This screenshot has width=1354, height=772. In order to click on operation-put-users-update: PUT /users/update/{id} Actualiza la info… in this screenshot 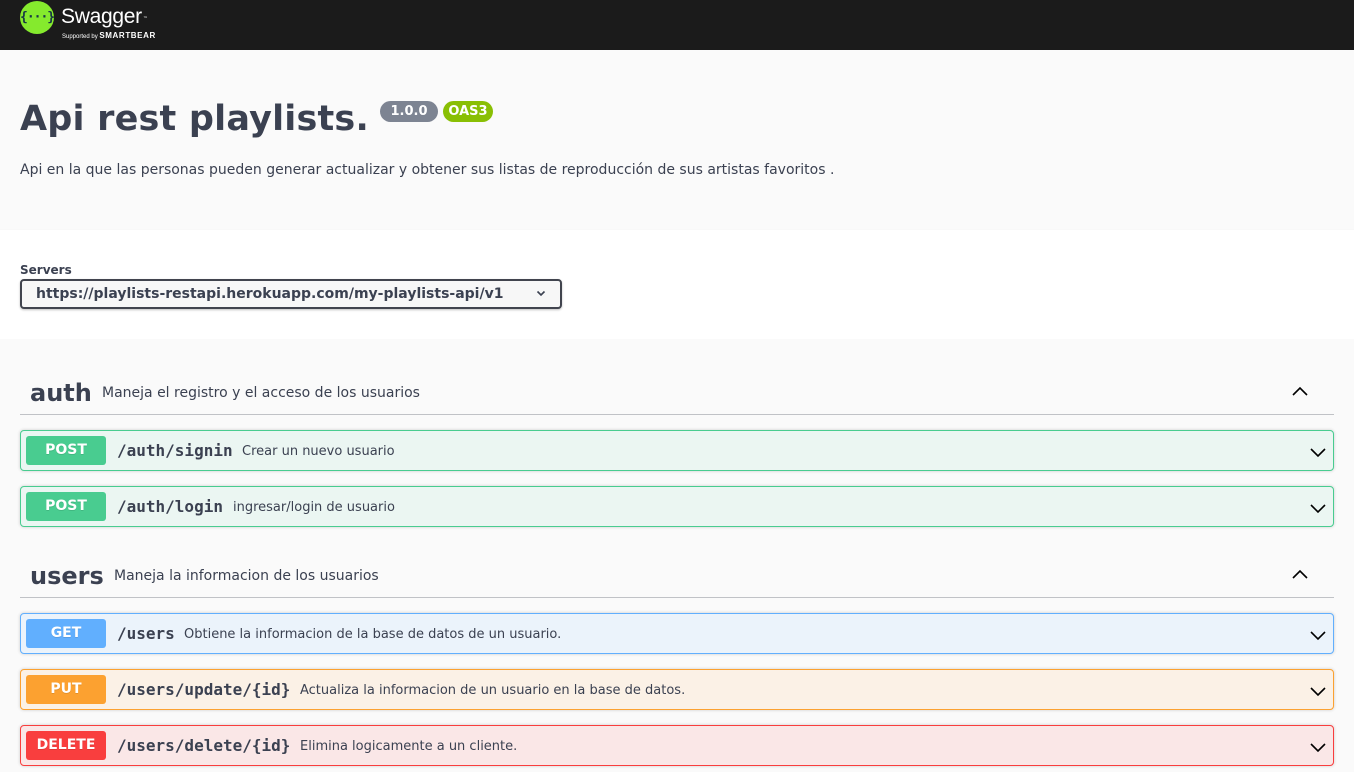, I will do `click(677, 689)`.